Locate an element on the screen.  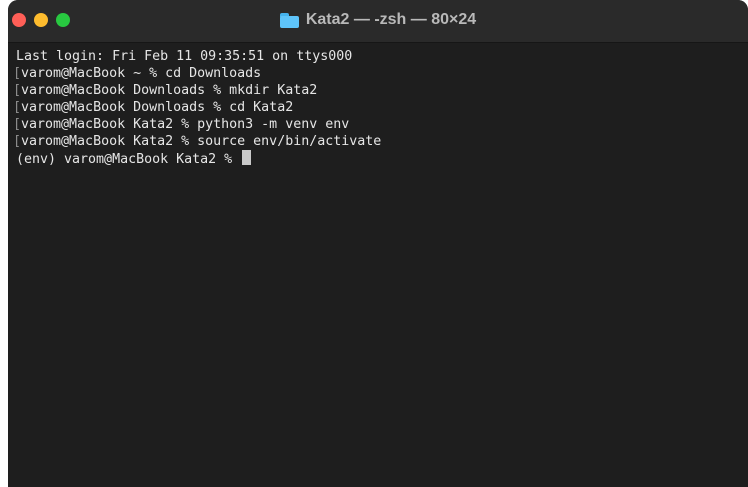
text-cursor is located at coordinates (247, 157).